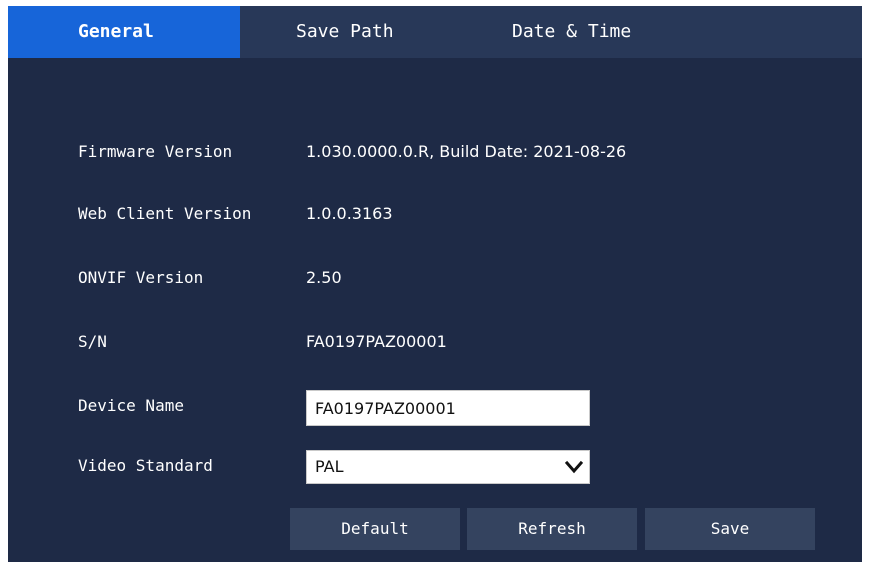 The image size is (869, 568). Describe the element at coordinates (376, 341) in the screenshot. I see `serial-number-value: FA0197PAZ00001` at that location.